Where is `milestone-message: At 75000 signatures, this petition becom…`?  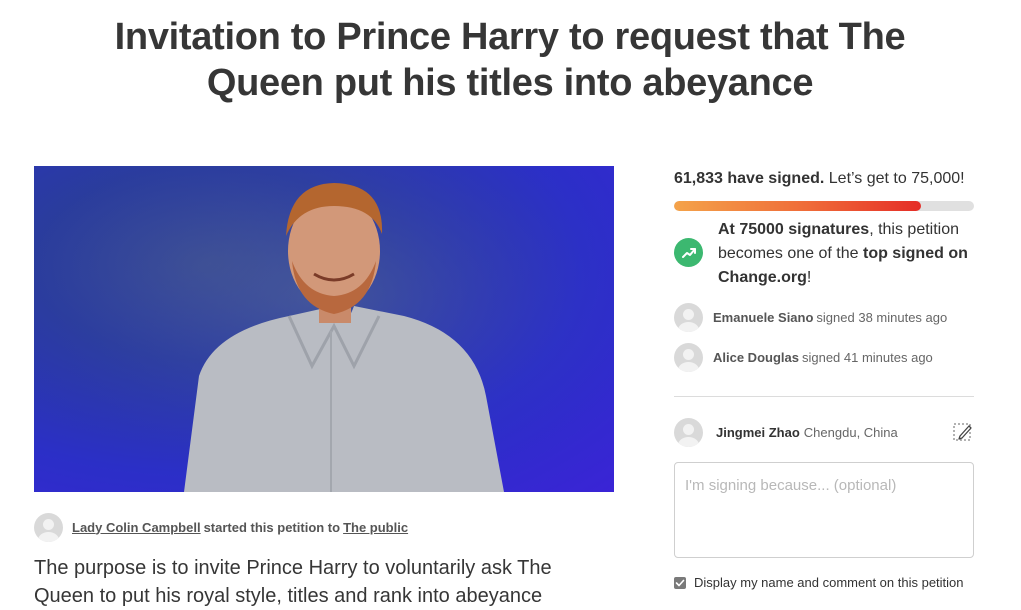
milestone-message: At 75000 signatures, this petition becom… is located at coordinates (824, 254).